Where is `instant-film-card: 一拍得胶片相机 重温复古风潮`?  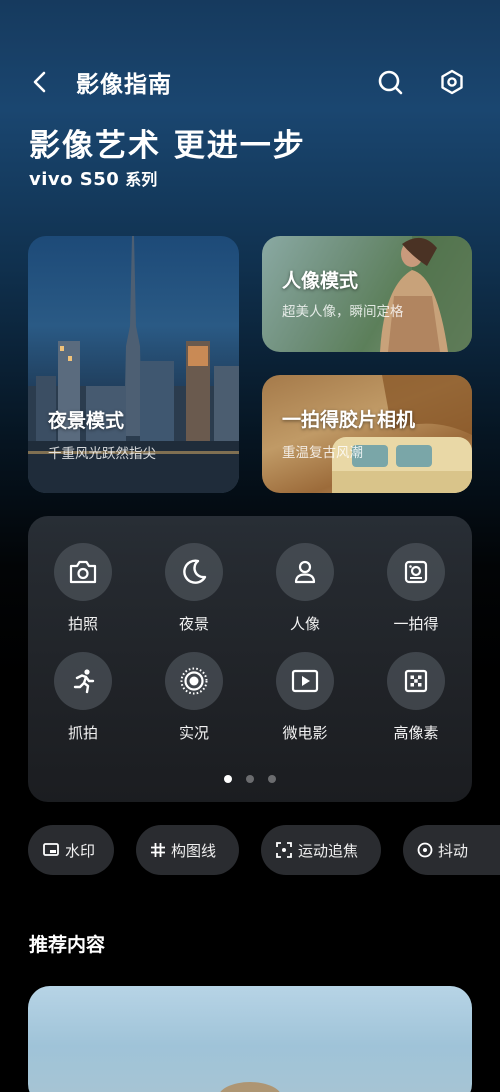 instant-film-card: 一拍得胶片相机 重温复古风潮 is located at coordinates (367, 434).